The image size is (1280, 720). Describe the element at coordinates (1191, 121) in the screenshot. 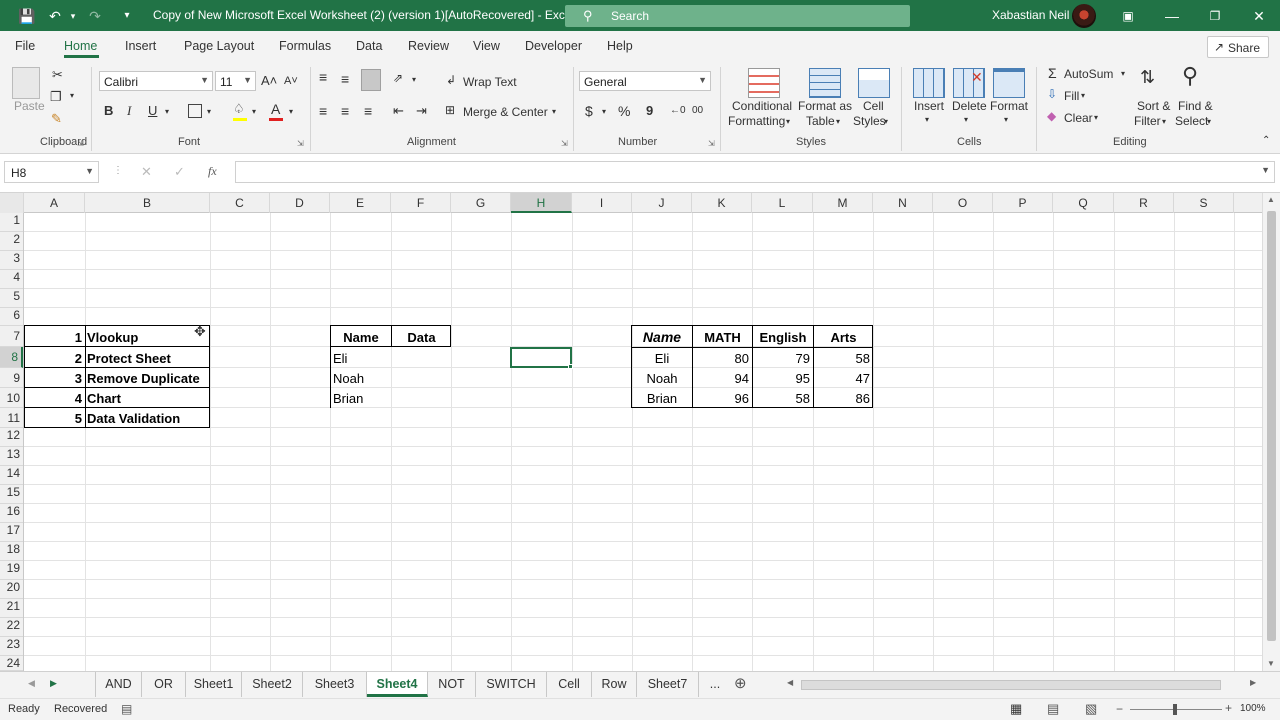

I see `find-select-label-2: Select` at that location.